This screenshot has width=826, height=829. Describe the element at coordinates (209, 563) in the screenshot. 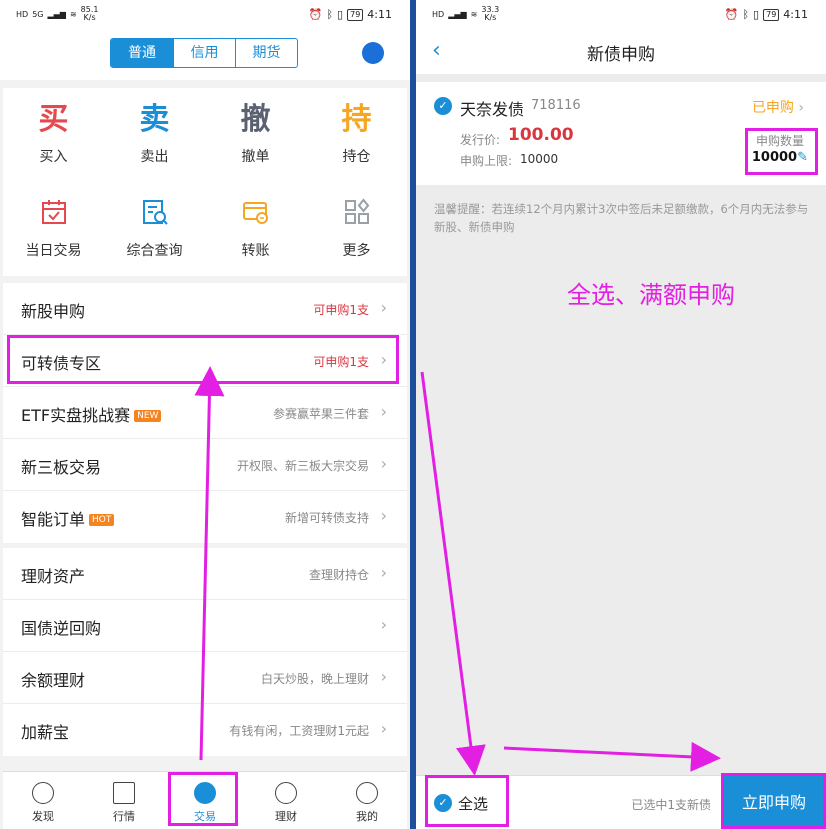

I see `arrow-to-convertible-bond` at that location.